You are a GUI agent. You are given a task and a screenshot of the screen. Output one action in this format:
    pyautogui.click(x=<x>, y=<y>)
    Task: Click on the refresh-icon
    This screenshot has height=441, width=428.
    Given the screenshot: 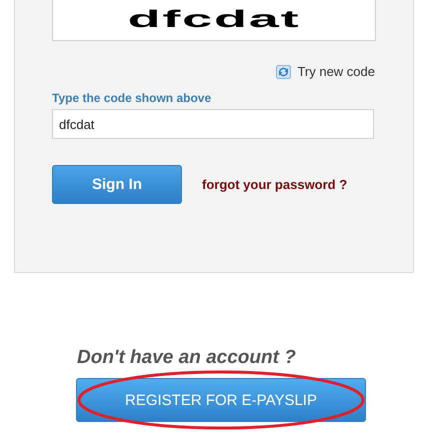 What is the action you would take?
    pyautogui.click(x=284, y=71)
    